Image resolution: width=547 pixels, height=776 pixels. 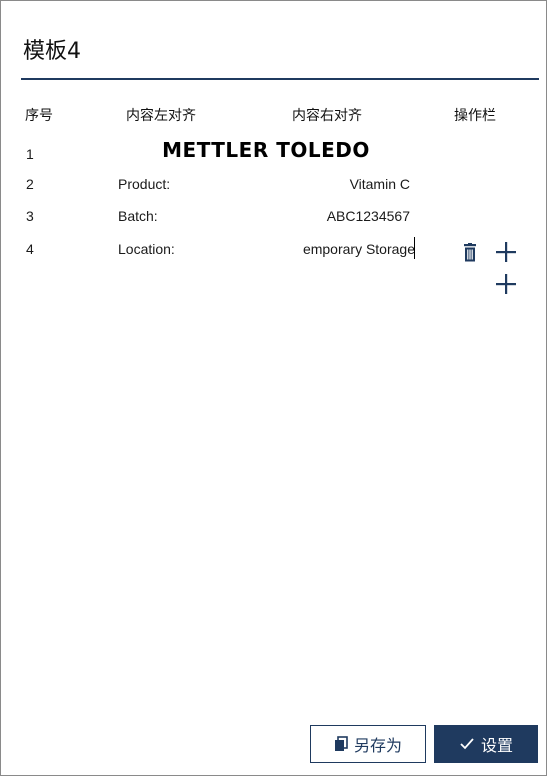 I want to click on row-3-right-text: ABC1234567, so click(x=368, y=216).